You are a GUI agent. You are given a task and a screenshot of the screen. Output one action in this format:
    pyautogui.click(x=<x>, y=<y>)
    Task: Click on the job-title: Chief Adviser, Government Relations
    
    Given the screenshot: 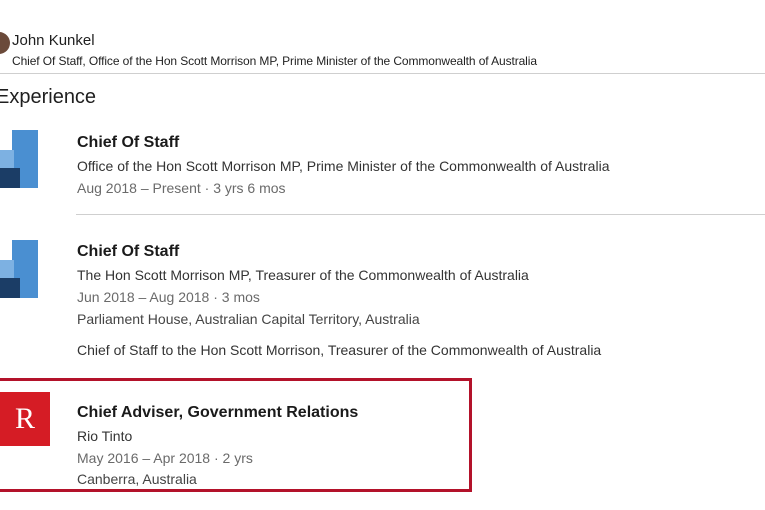 What is the action you would take?
    pyautogui.click(x=217, y=413)
    